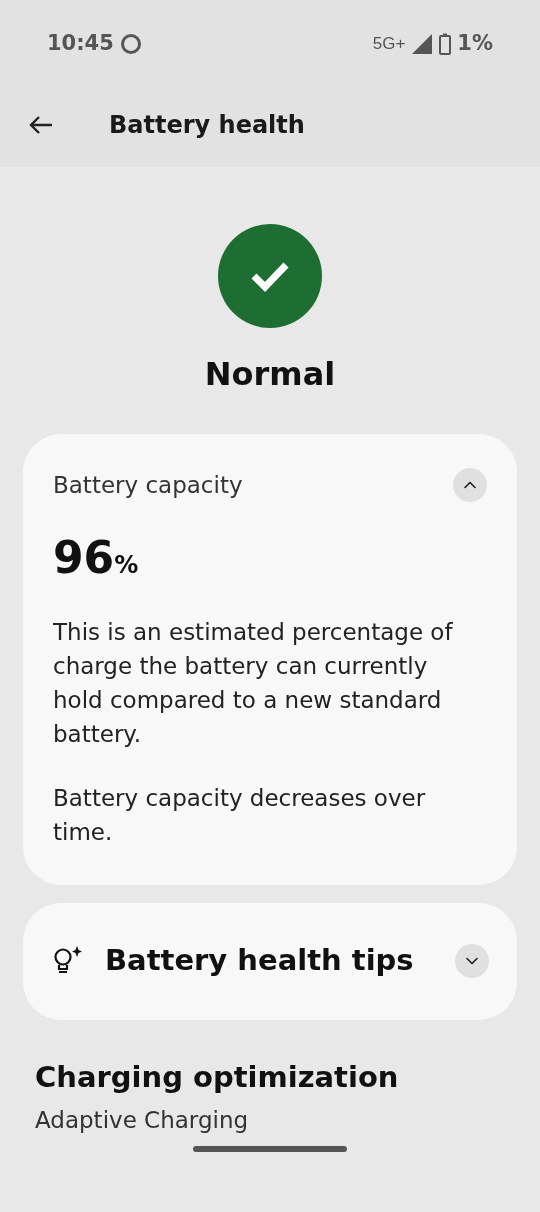 Image resolution: width=540 pixels, height=1212 pixels. Describe the element at coordinates (80, 44) in the screenshot. I see `clock: 10:45` at that location.